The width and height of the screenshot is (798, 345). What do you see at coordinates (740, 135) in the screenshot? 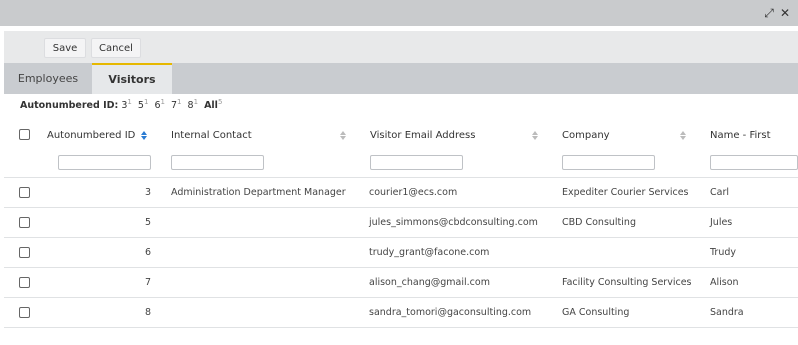
I see `column-header-name-first: Name - First` at bounding box center [740, 135].